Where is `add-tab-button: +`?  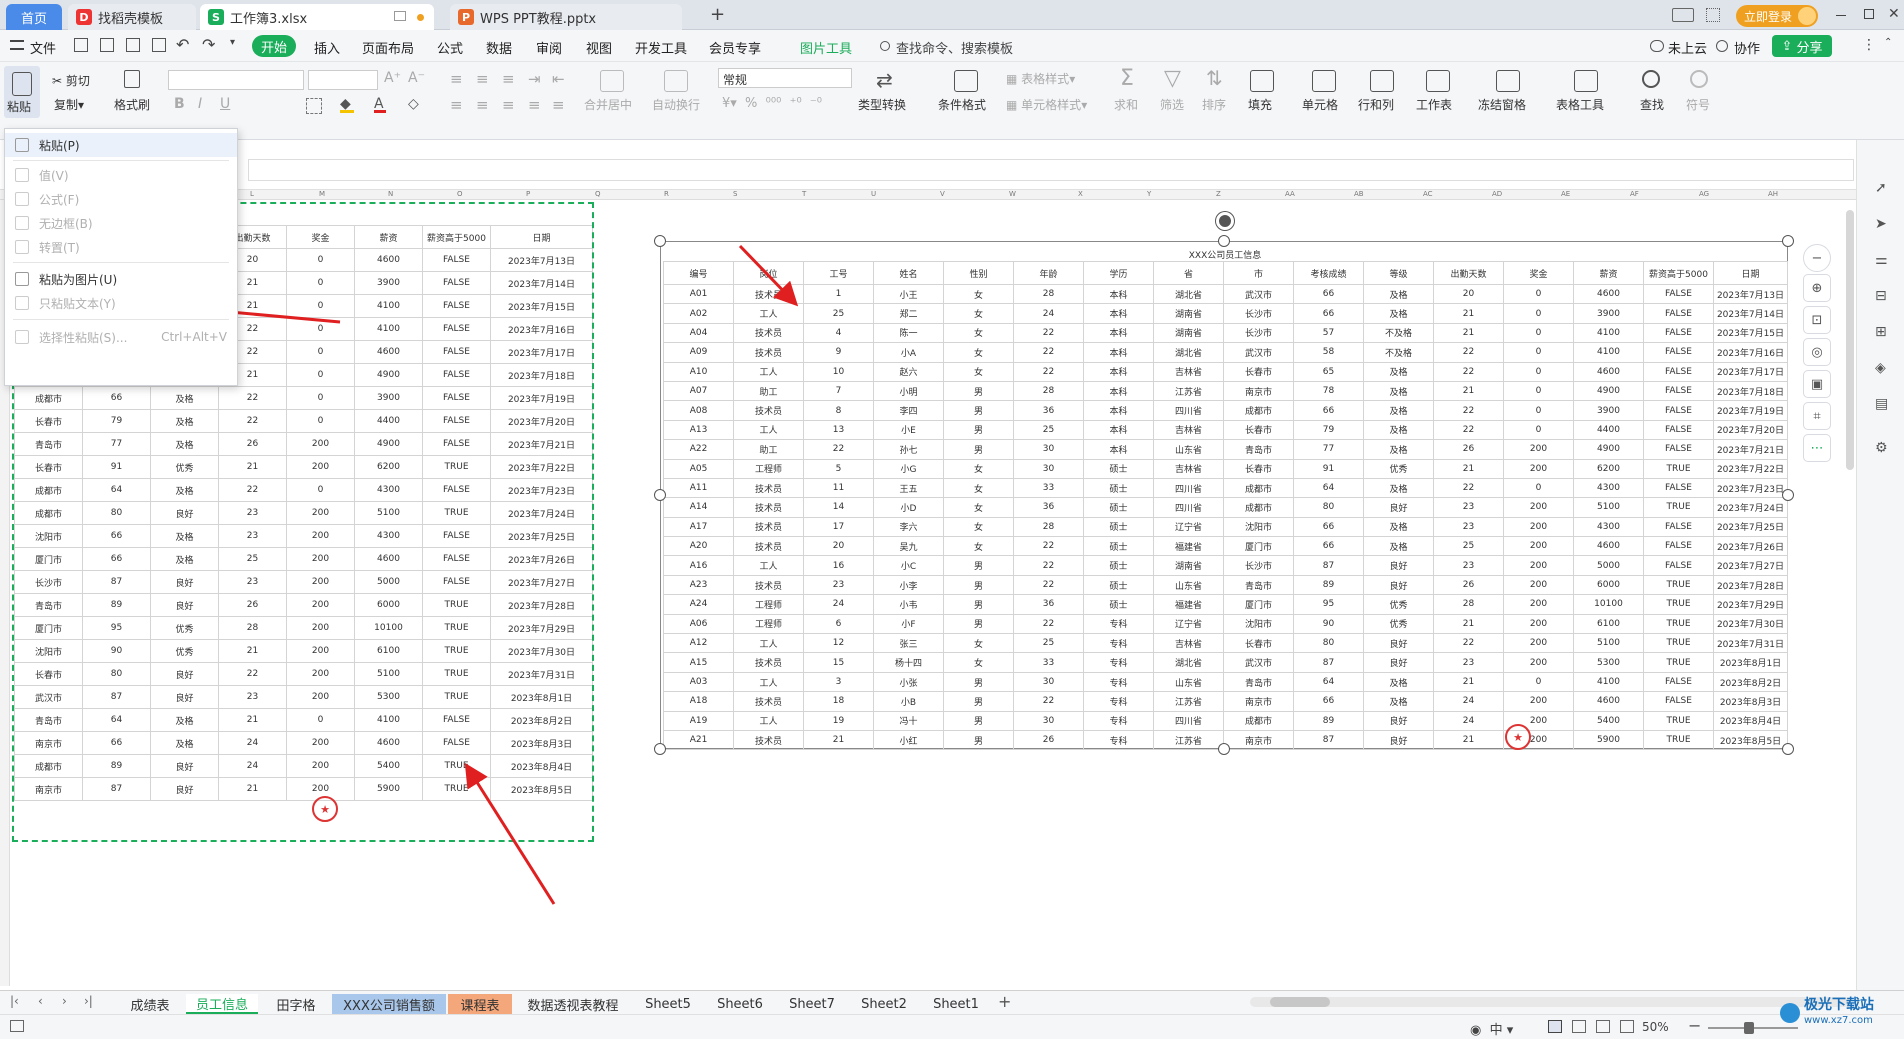 add-tab-button: + is located at coordinates (717, 14).